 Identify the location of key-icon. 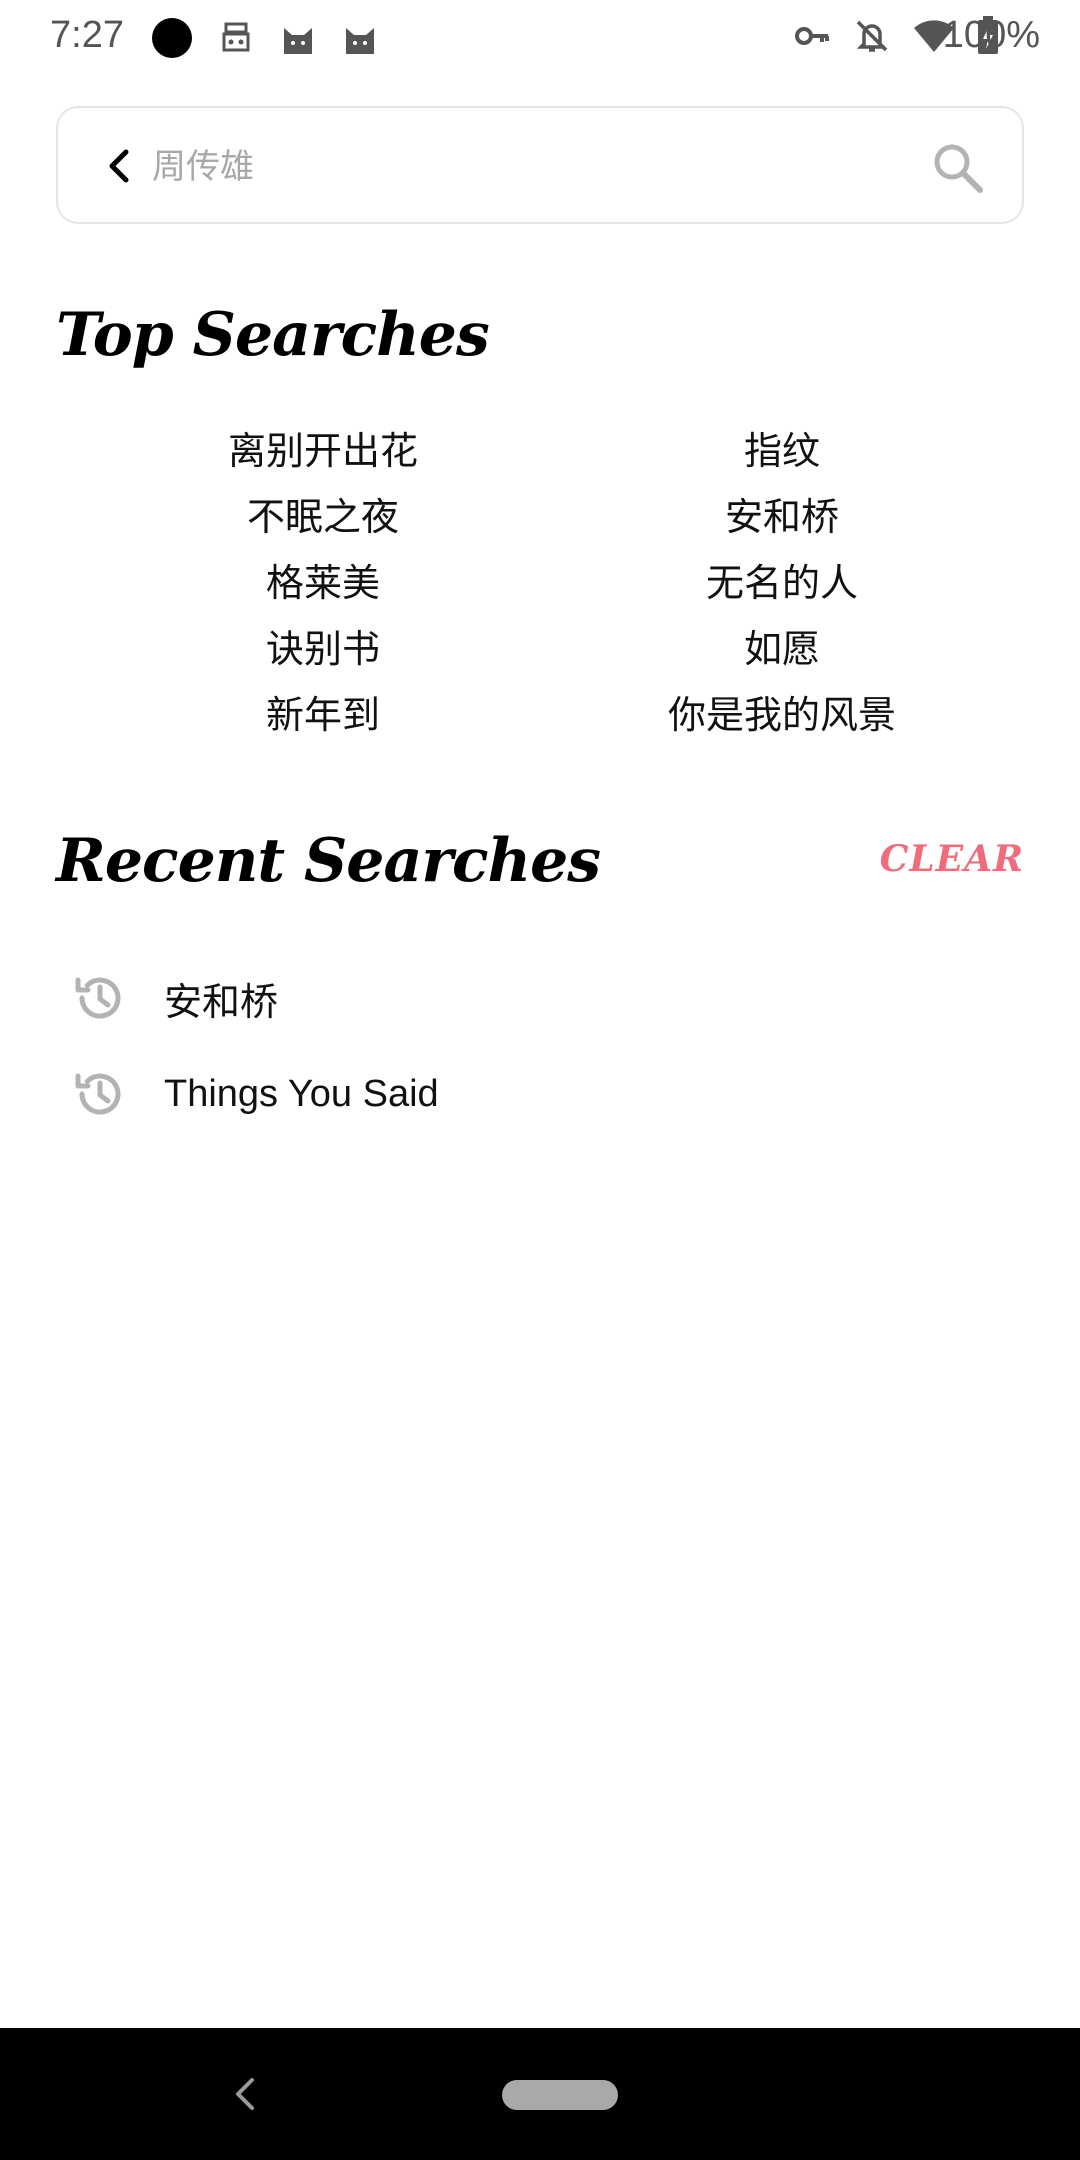
(812, 36).